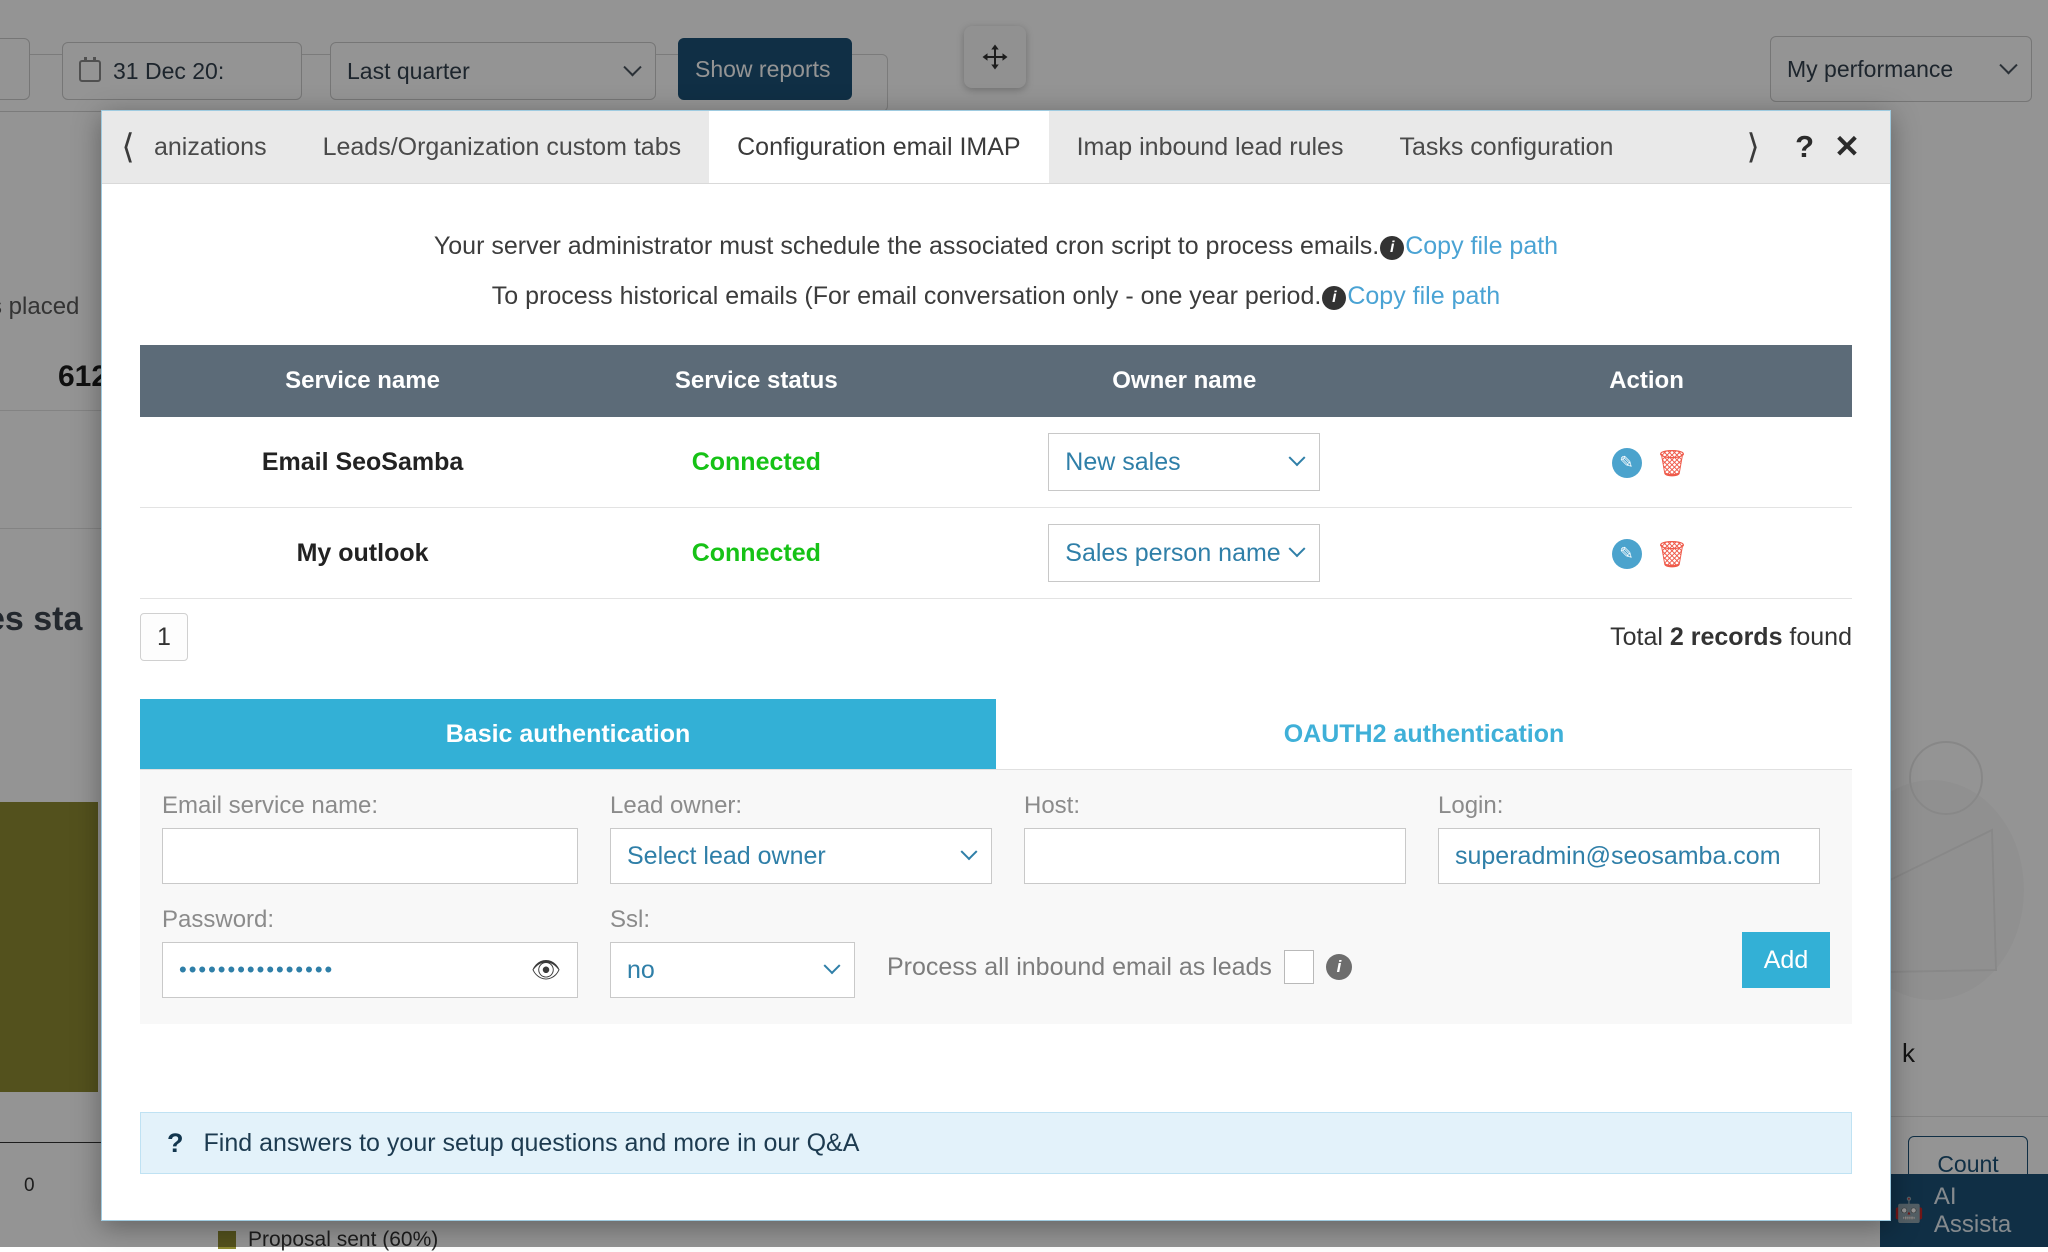 This screenshot has height=1252, width=2048. I want to click on tab-organizations: anizations, so click(224, 147).